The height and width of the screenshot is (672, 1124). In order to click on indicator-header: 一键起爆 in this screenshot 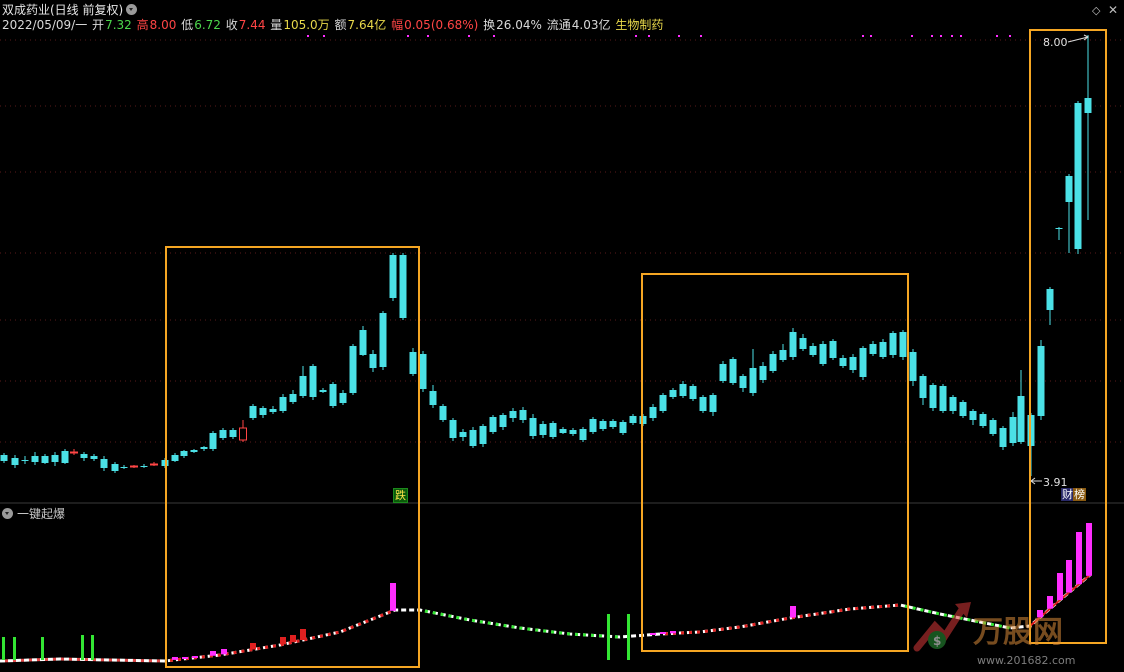, I will do `click(33, 513)`.